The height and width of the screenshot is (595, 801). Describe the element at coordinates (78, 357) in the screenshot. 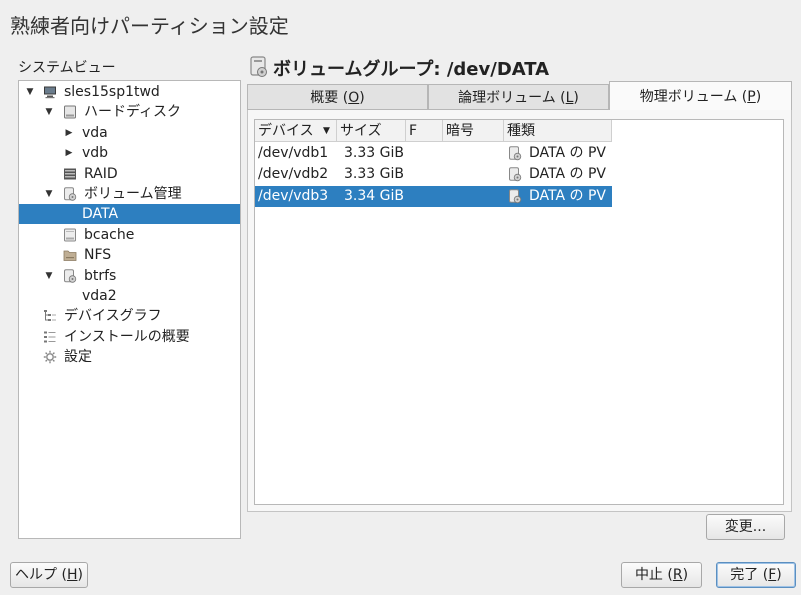

I see `tree-item-label: 設定` at that location.